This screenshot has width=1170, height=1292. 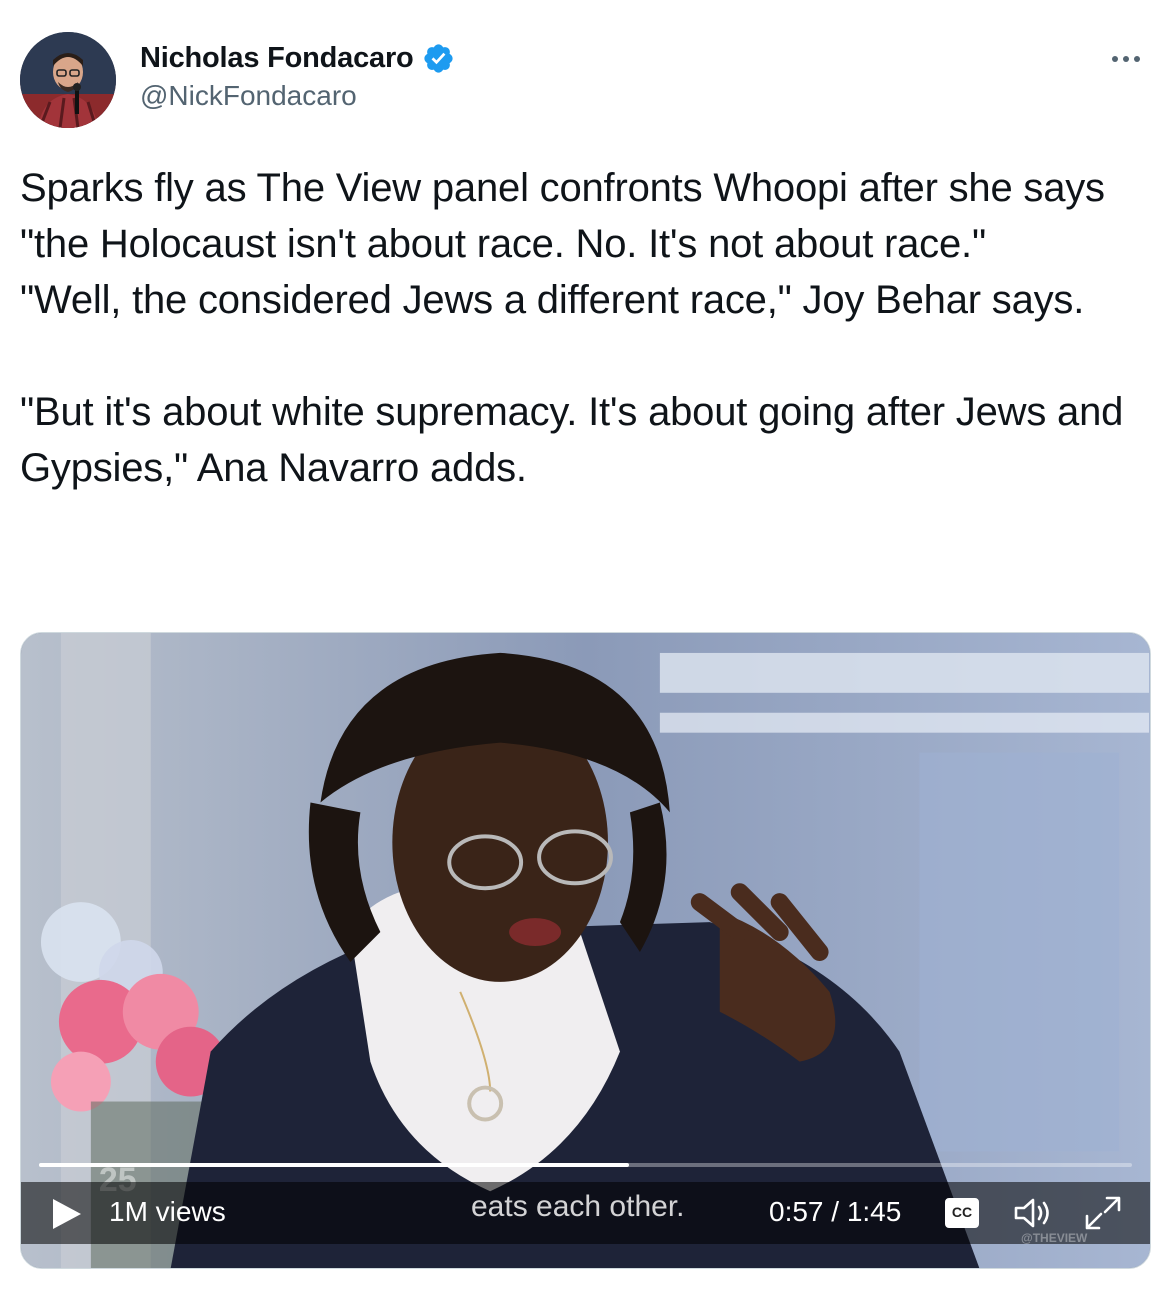 What do you see at coordinates (167, 1211) in the screenshot?
I see `view-count: 1M views` at bounding box center [167, 1211].